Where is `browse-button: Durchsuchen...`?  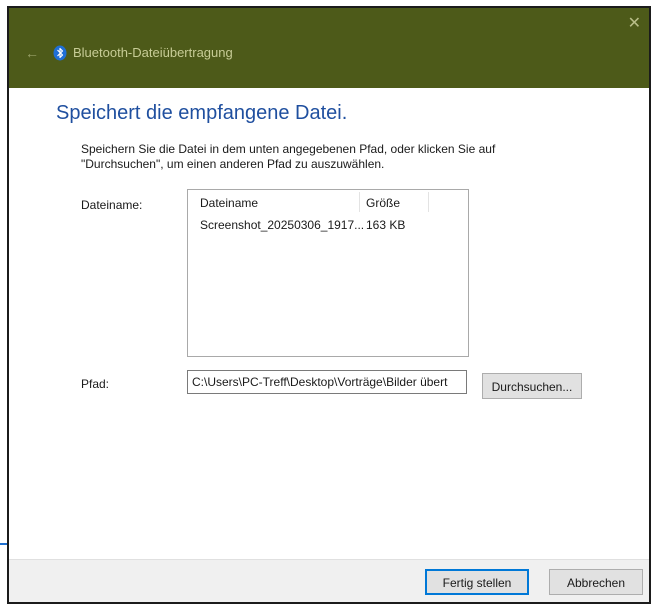
browse-button: Durchsuchen... is located at coordinates (532, 386).